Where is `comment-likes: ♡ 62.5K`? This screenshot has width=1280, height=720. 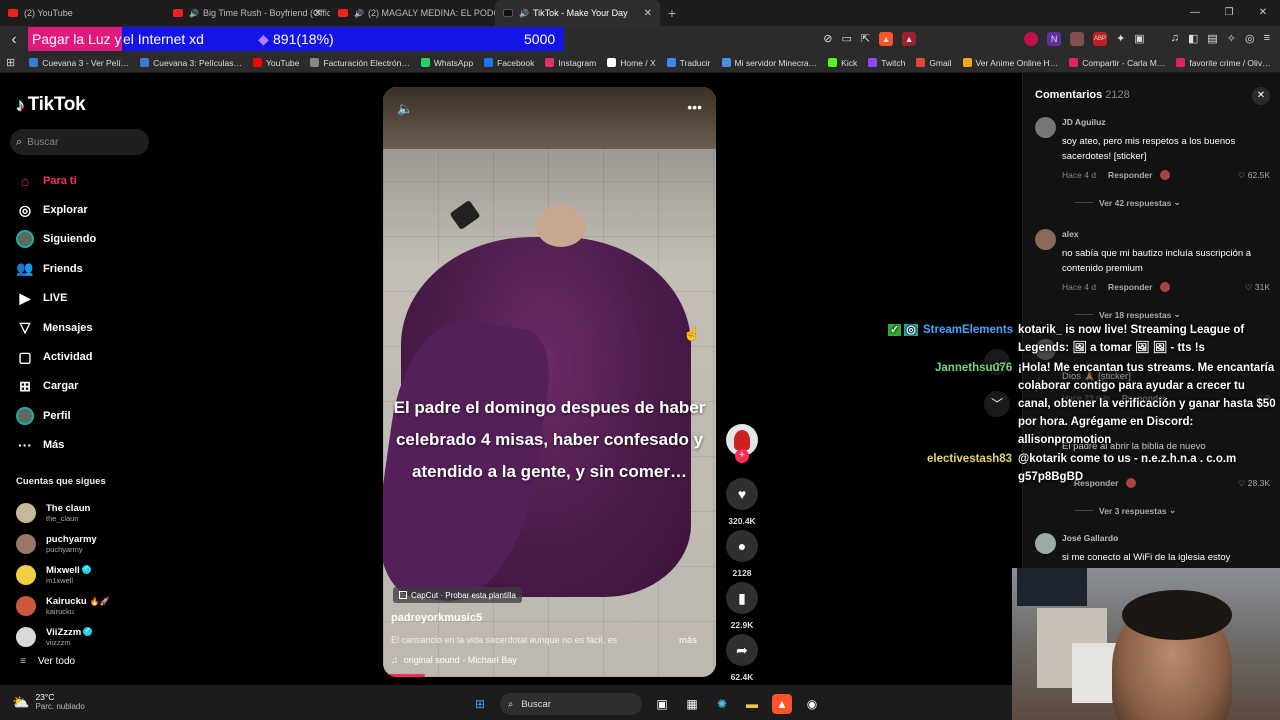
comment-likes: ♡ 62.5K is located at coordinates (1254, 175).